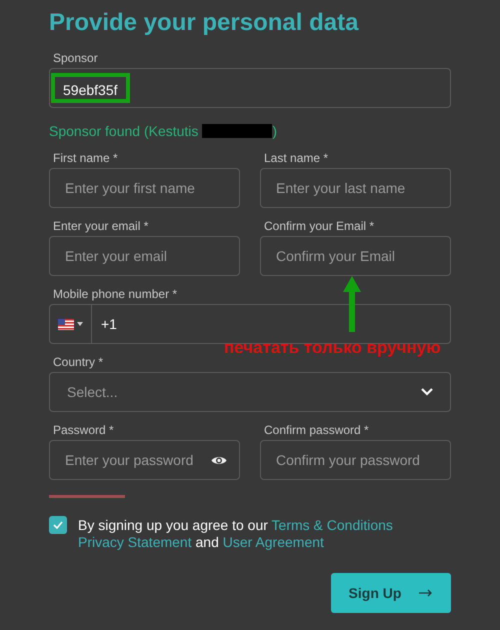 The height and width of the screenshot is (630, 500). I want to click on input-field: Enter your last name, so click(355, 188).